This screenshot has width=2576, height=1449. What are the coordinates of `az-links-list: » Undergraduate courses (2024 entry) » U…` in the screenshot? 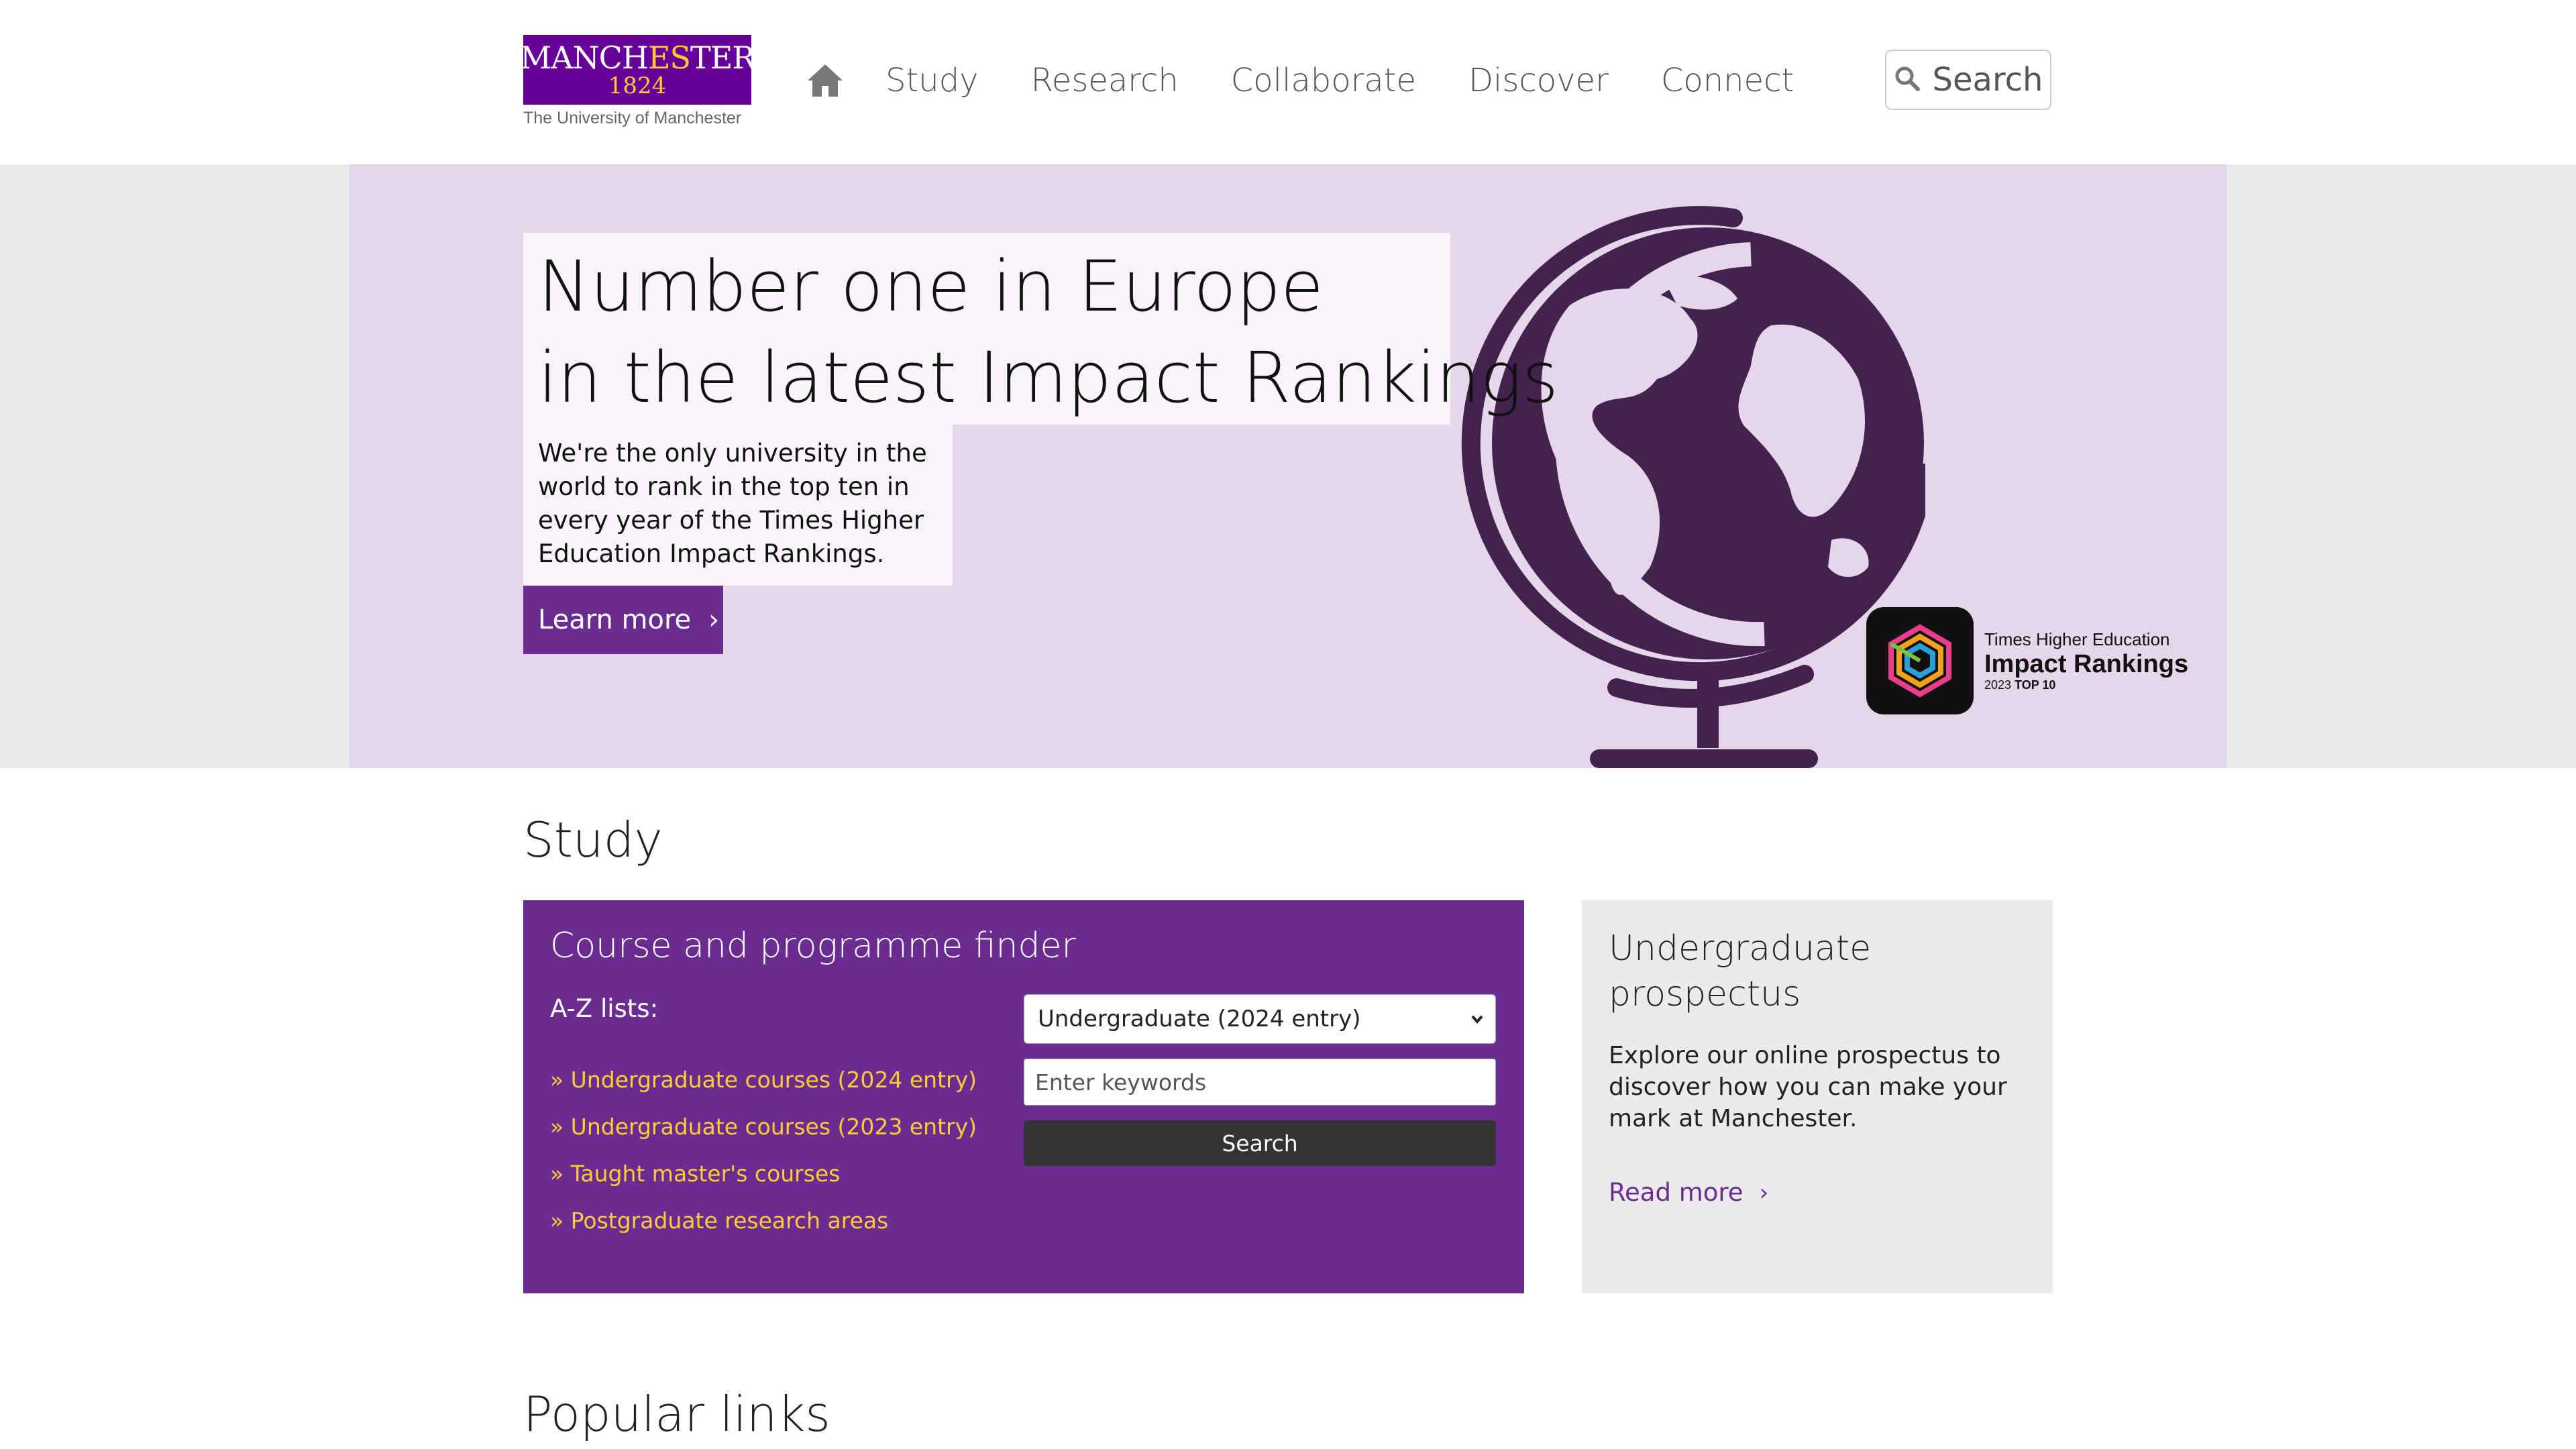 It's located at (763, 1160).